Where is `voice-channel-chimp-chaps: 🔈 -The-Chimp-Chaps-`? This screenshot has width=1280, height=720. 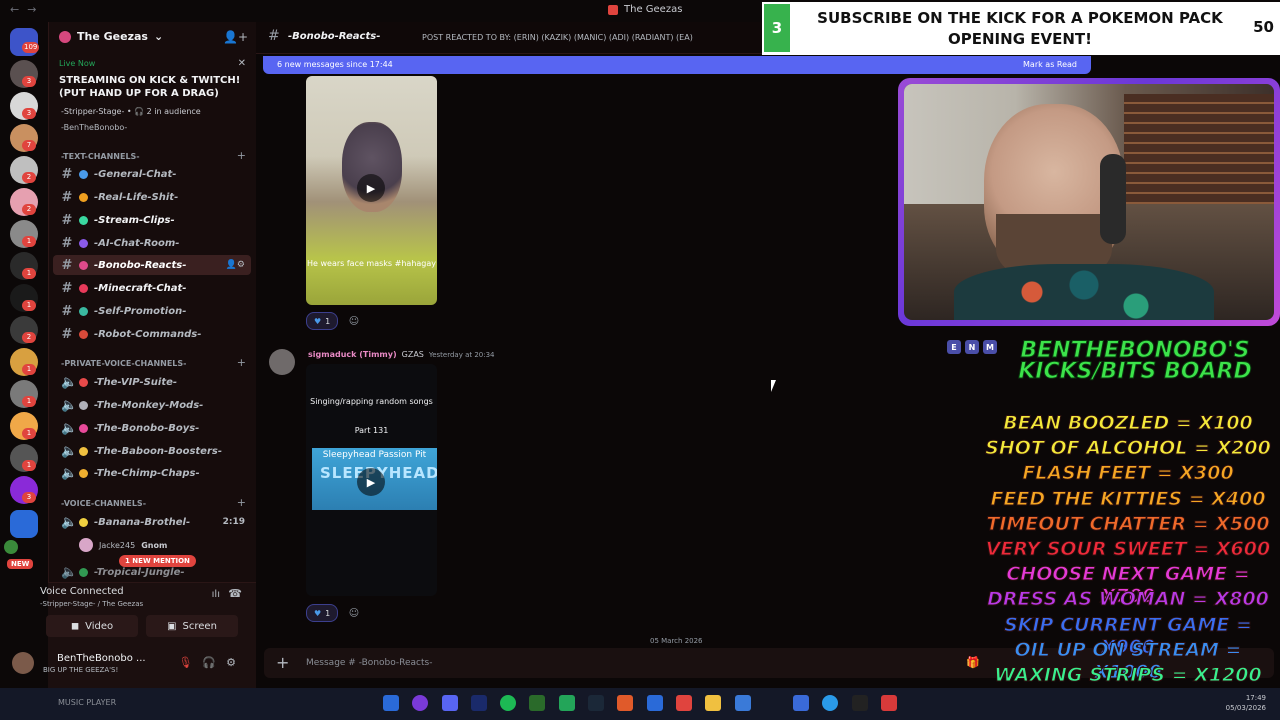
voice-channel-chimp-chaps: 🔈 -The-Chimp-Chaps- is located at coordinates (152, 473).